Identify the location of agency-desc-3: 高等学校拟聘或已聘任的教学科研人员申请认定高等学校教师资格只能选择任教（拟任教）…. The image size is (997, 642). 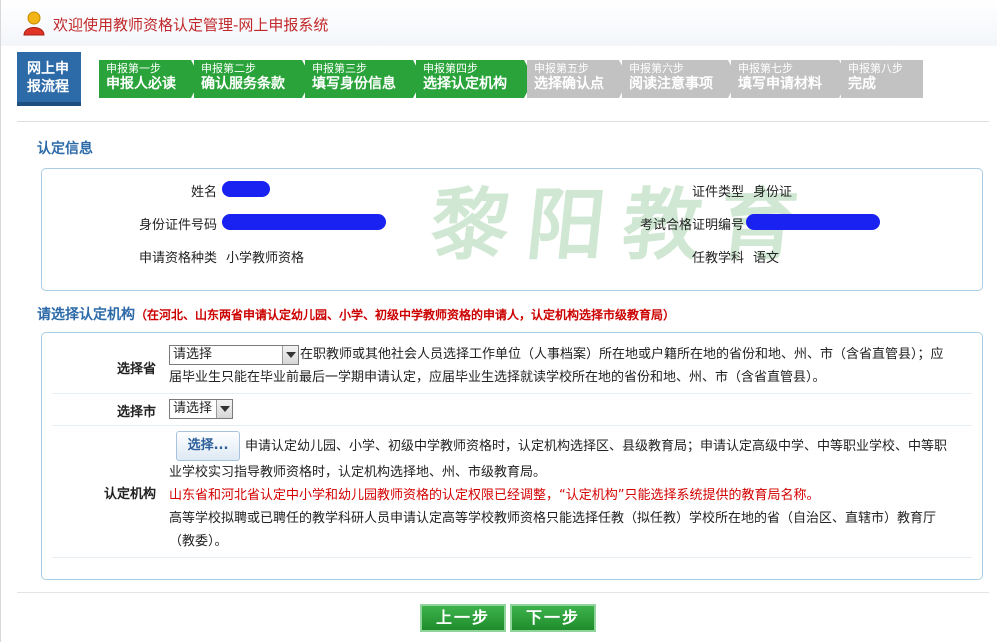
(553, 518).